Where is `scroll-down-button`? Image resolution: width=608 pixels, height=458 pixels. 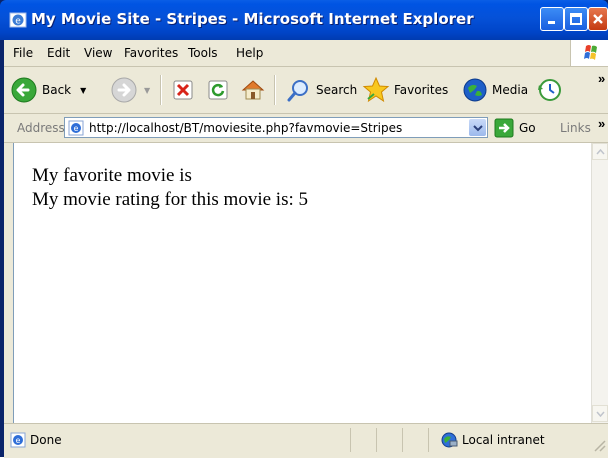 scroll-down-button is located at coordinates (600, 413).